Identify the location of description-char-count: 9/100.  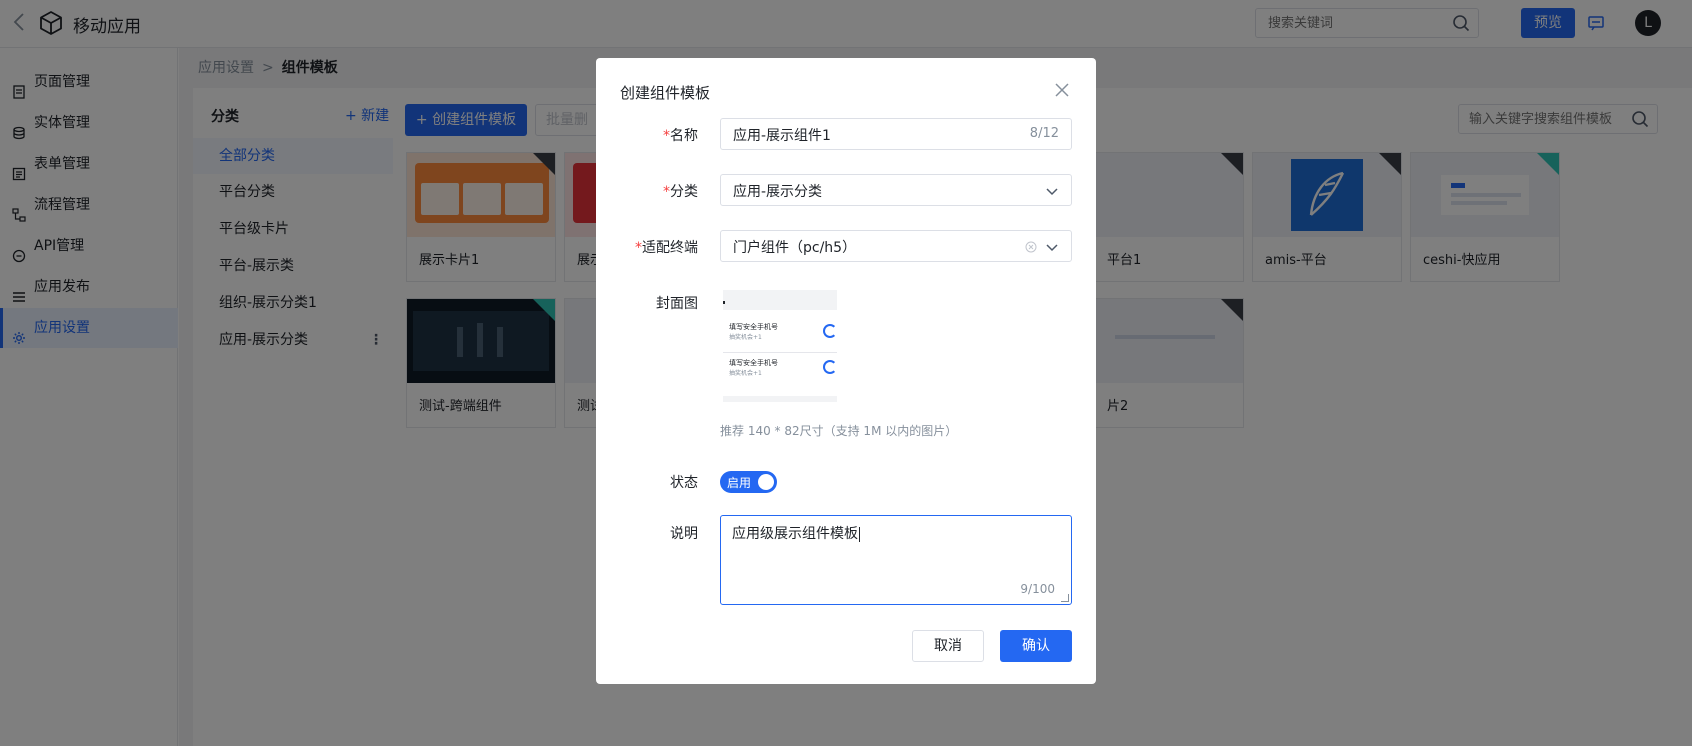
(1037, 589).